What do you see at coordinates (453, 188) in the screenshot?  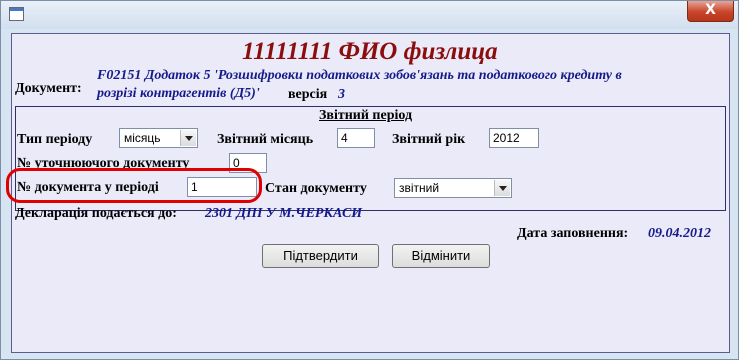 I see `doc-state-select: звітний` at bounding box center [453, 188].